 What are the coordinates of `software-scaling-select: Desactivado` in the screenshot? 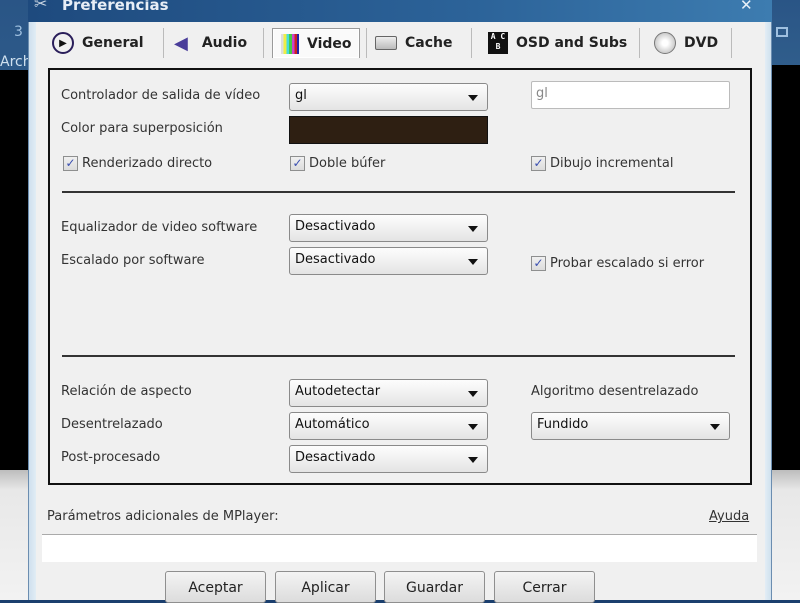 It's located at (388, 261).